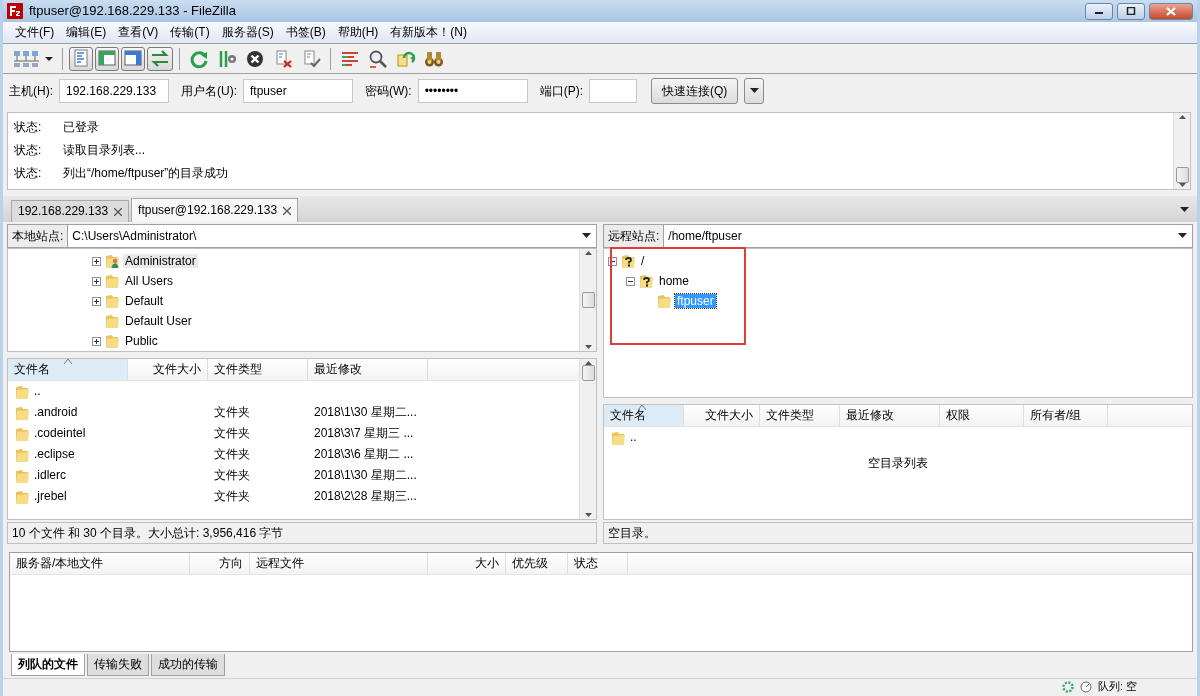 This screenshot has width=1200, height=696. What do you see at coordinates (48, 665) in the screenshot?
I see `queue-tab: 列队的文件` at bounding box center [48, 665].